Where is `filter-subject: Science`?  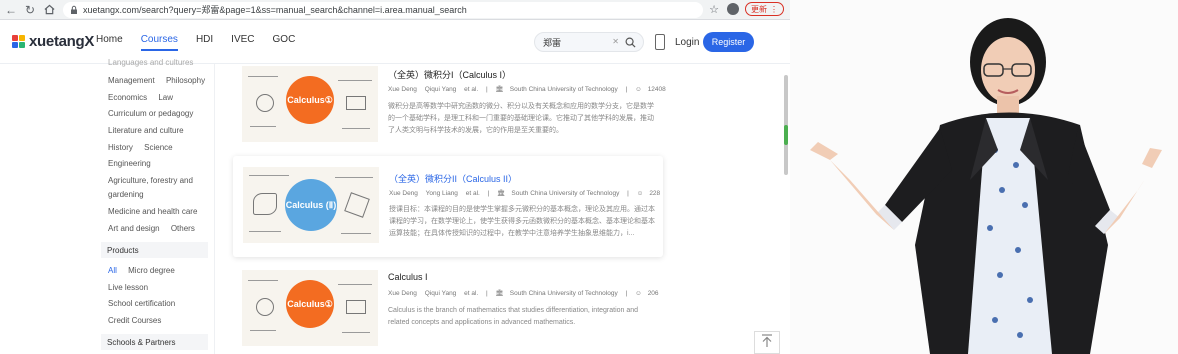 filter-subject: Science is located at coordinates (158, 147).